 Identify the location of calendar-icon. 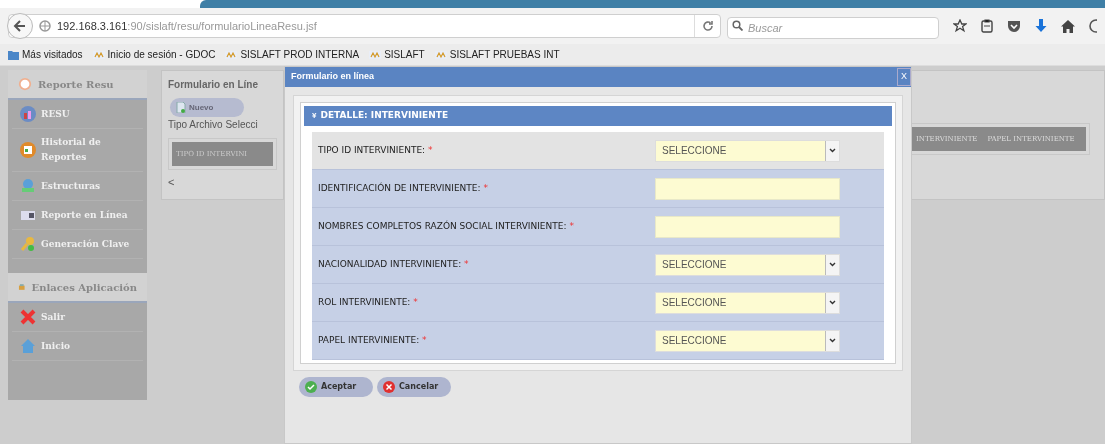
(28, 150).